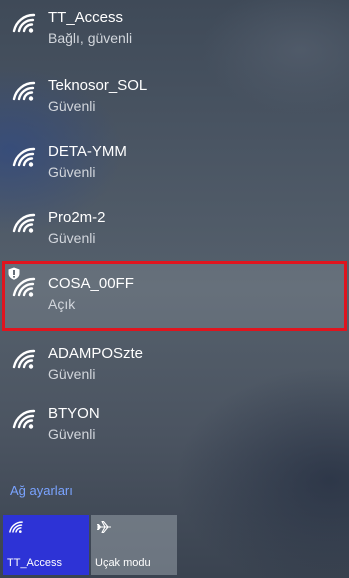 Image resolution: width=349 pixels, height=578 pixels. I want to click on network-ssid: TT_Access, so click(86, 17).